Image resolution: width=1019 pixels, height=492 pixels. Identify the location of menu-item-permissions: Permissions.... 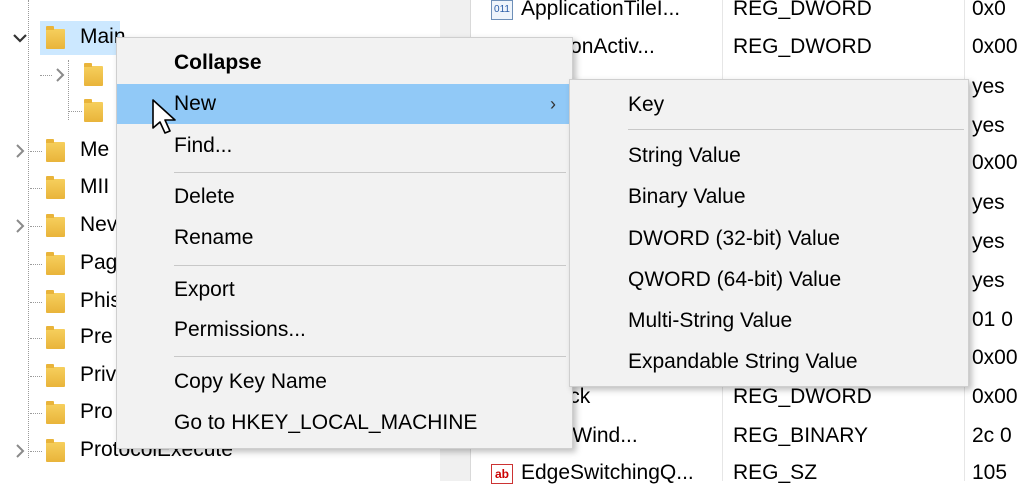
(344, 330).